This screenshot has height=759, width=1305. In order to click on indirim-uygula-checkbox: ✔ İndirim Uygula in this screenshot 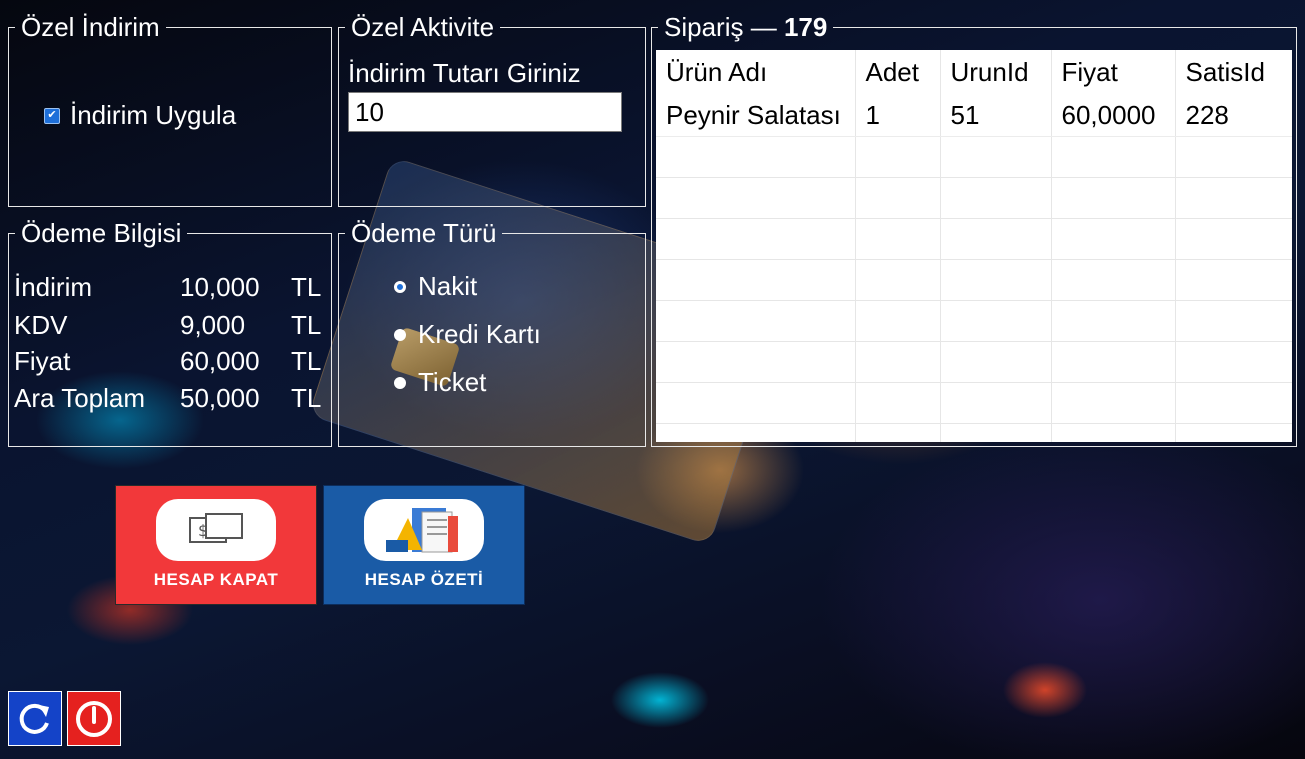, I will do `click(140, 115)`.